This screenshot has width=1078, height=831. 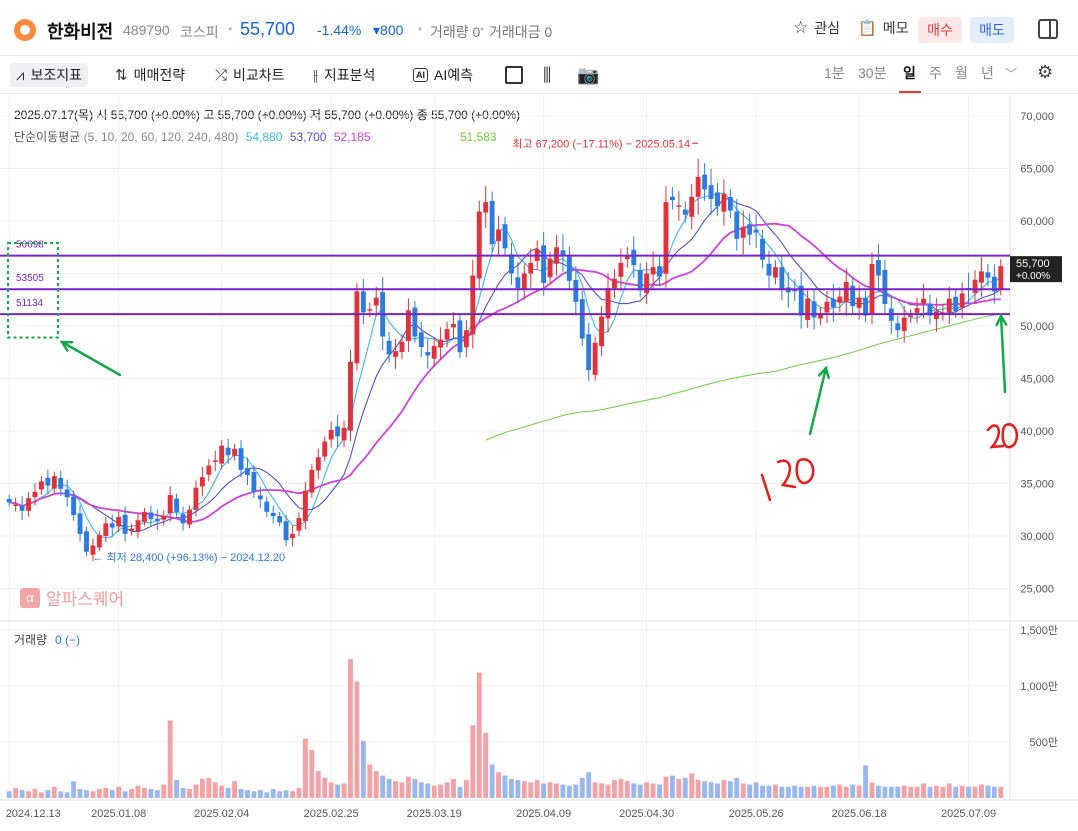 What do you see at coordinates (910, 92) in the screenshot?
I see `selected-period-indicator` at bounding box center [910, 92].